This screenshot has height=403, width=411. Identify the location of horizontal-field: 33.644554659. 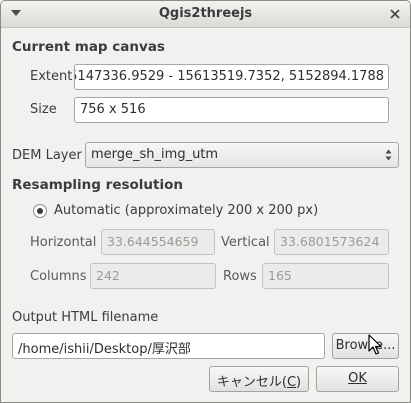
(158, 242).